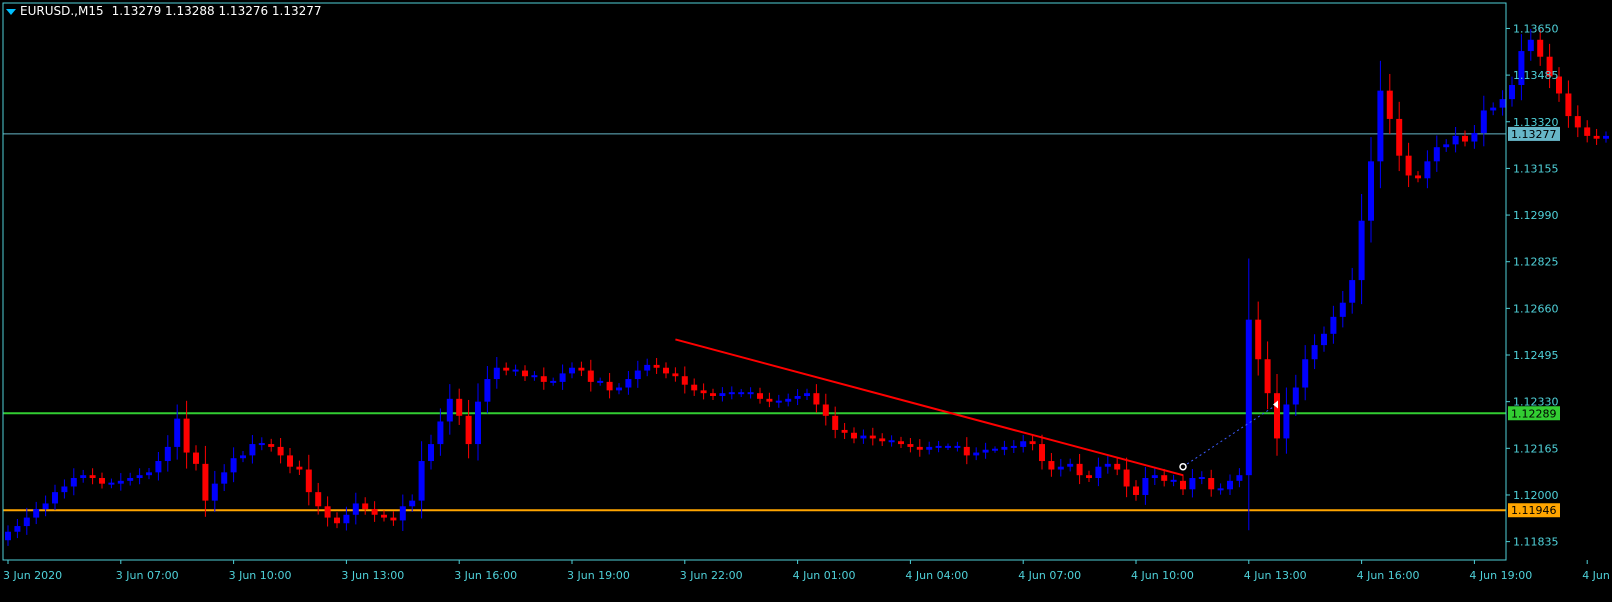  Describe the element at coordinates (1162, 575) in the screenshot. I see `x-tick-label: 4 Jun 10:00` at that location.